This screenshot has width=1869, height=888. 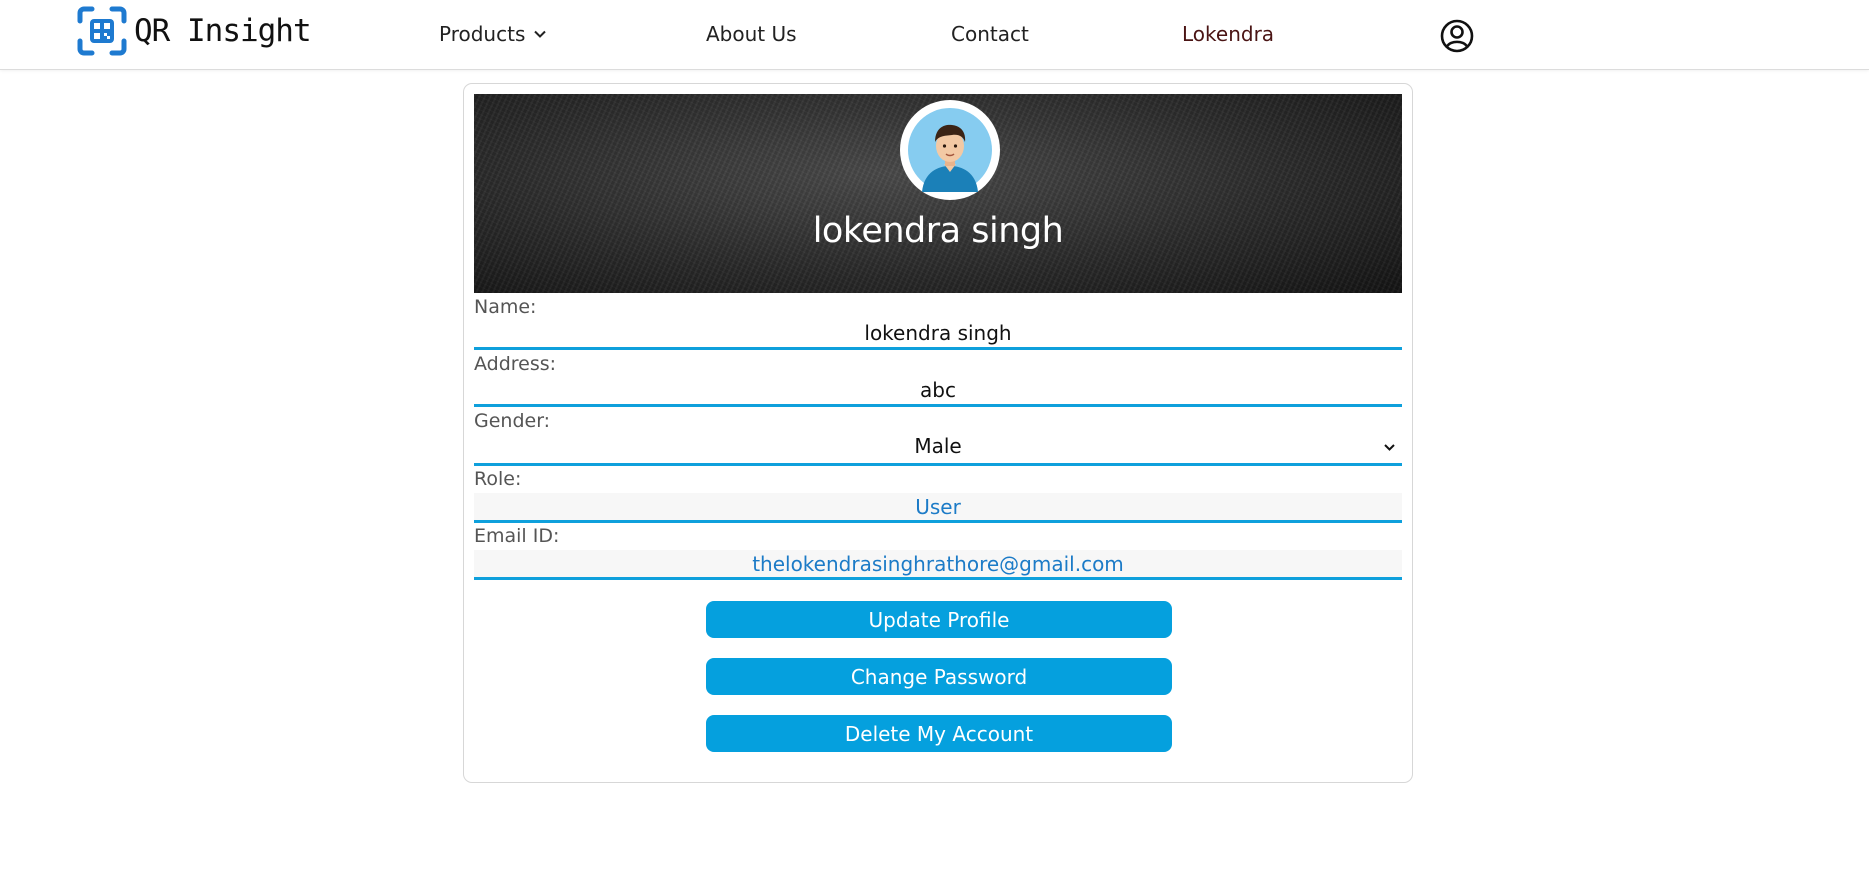 I want to click on gender-select: Male, so click(x=938, y=449).